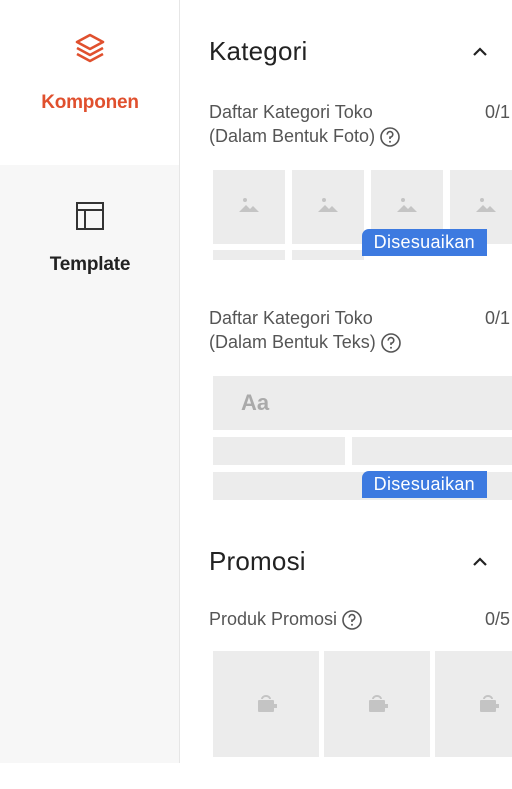 The width and height of the screenshot is (512, 789). What do you see at coordinates (258, 51) in the screenshot?
I see `section-title: Kategori` at bounding box center [258, 51].